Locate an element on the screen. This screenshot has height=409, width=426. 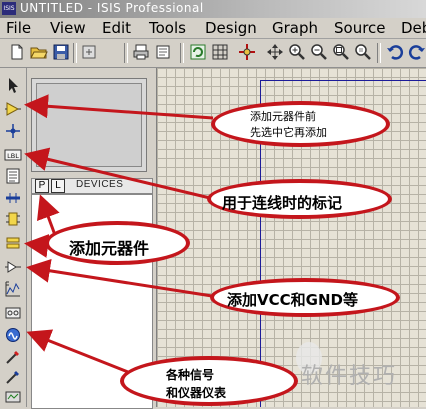
callout-pick-first-line2: 先选中它再添加 is located at coordinates (288, 132).